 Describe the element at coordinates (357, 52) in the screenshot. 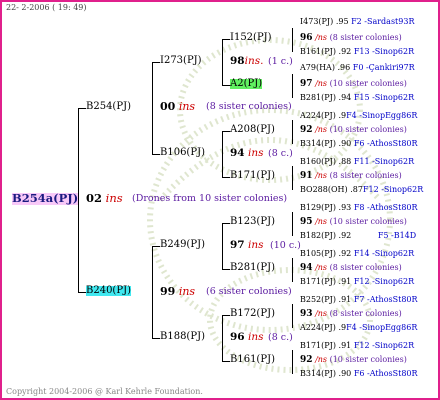

I see `gen4-bottom-row: B161(PJ) .92 F13 -Sinop62R` at that location.